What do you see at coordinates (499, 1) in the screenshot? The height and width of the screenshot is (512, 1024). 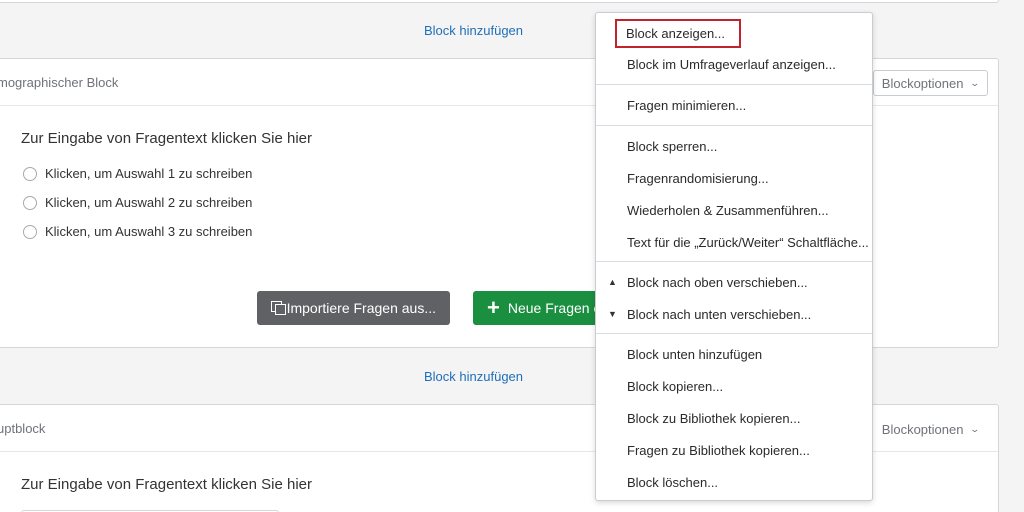 I see `previous-block-card` at bounding box center [499, 1].